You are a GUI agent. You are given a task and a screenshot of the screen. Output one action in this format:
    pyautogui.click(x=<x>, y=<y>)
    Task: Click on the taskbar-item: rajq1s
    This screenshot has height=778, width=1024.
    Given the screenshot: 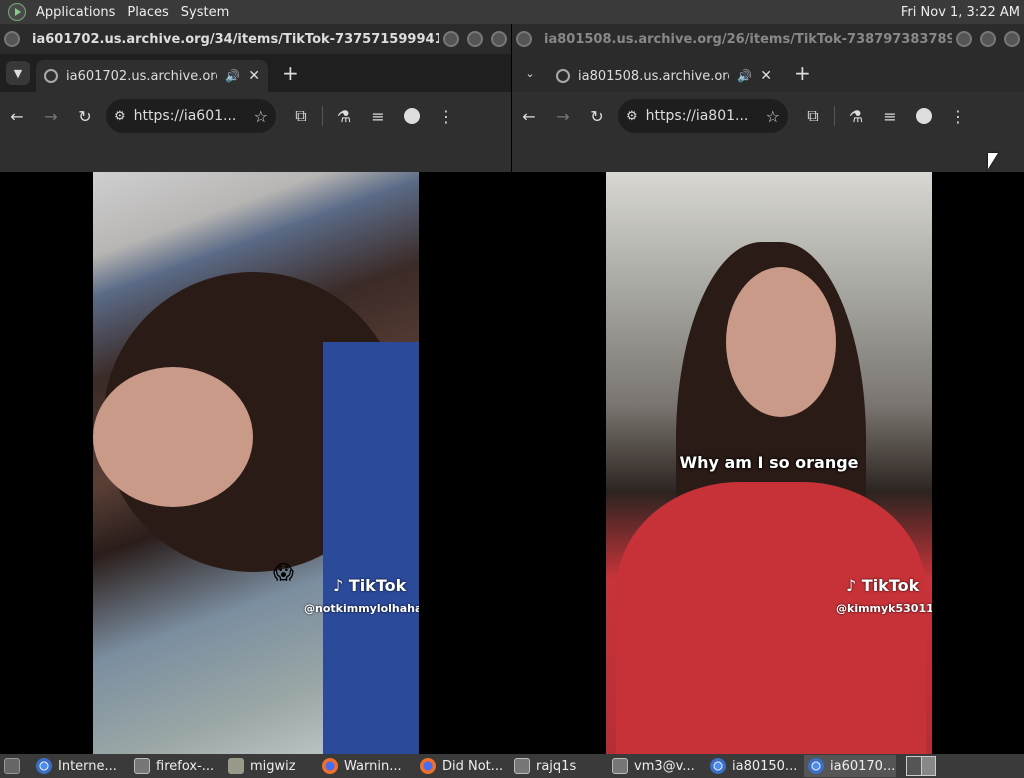 What is the action you would take?
    pyautogui.click(x=558, y=766)
    